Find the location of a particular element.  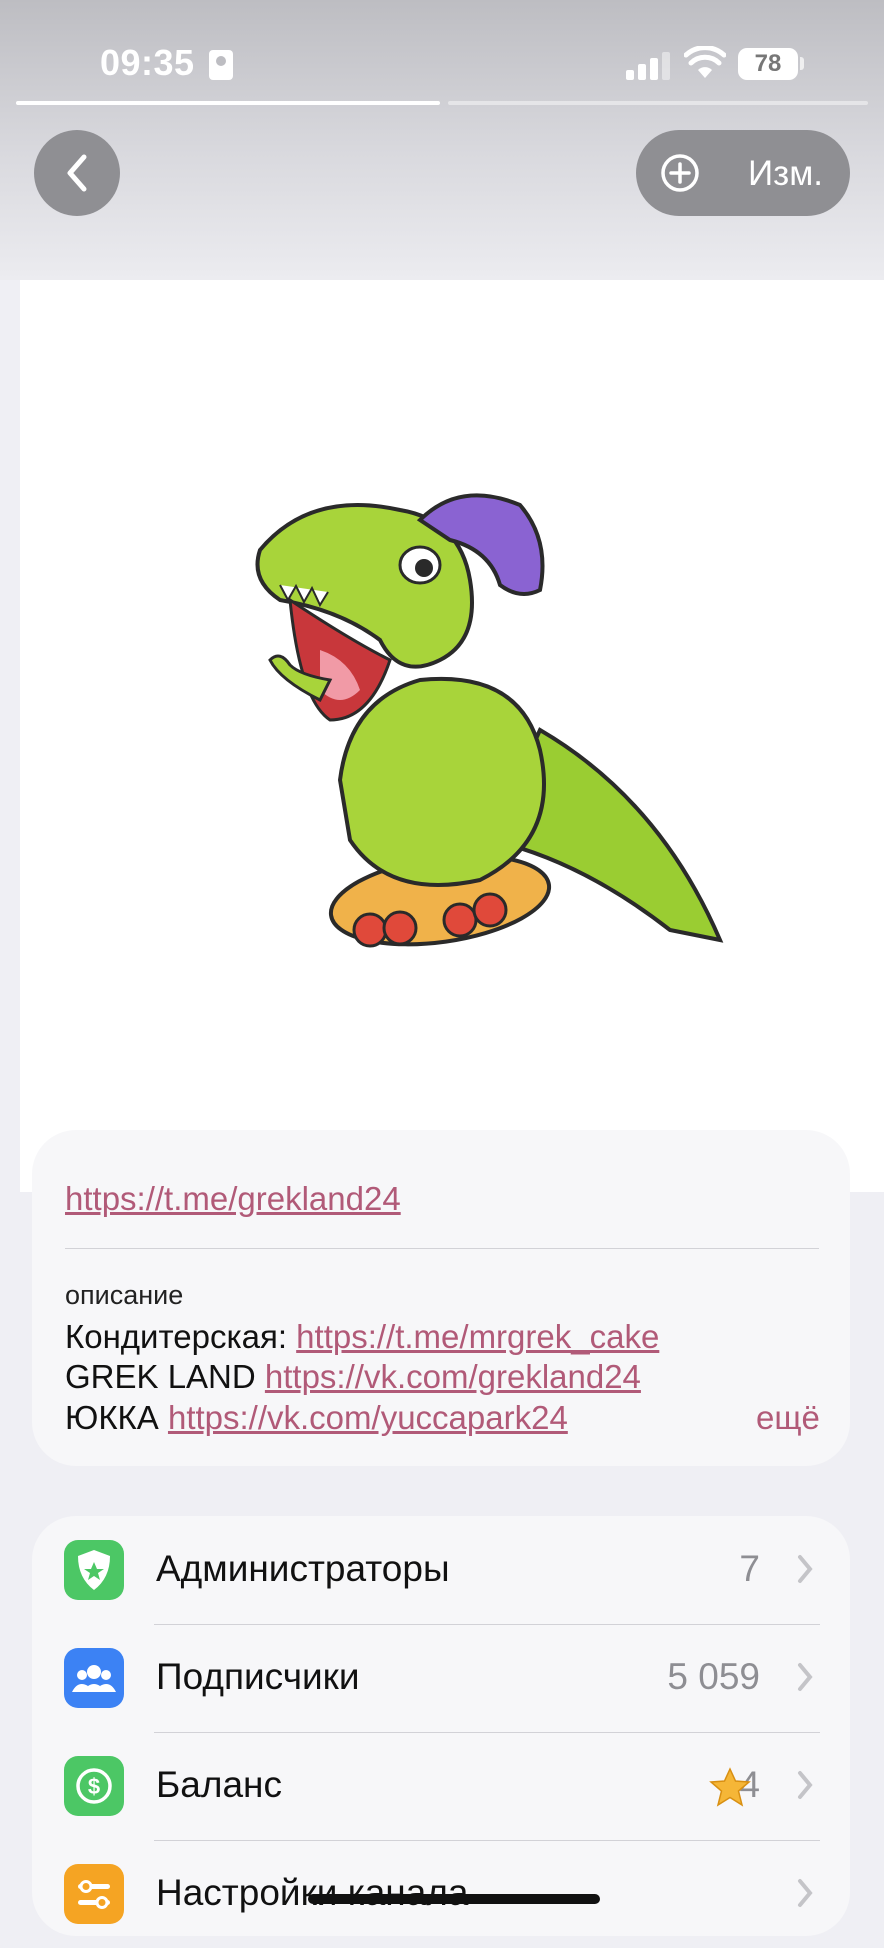

menu-item-value: 7 is located at coordinates (749, 1568).